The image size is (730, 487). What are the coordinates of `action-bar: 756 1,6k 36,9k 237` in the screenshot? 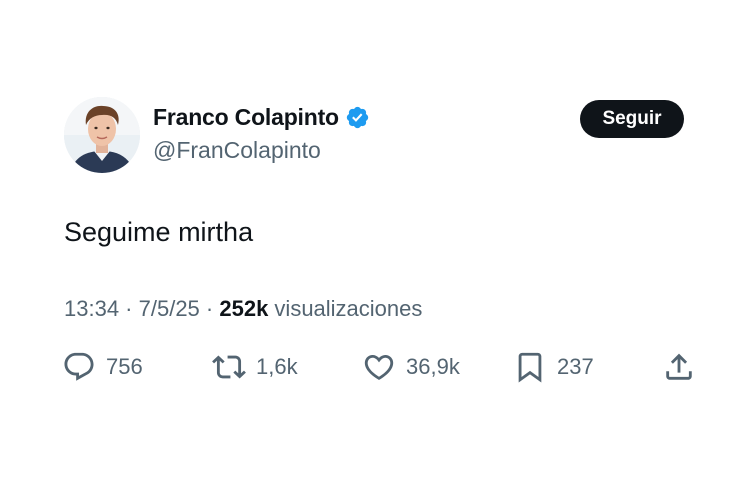 It's located at (365, 367).